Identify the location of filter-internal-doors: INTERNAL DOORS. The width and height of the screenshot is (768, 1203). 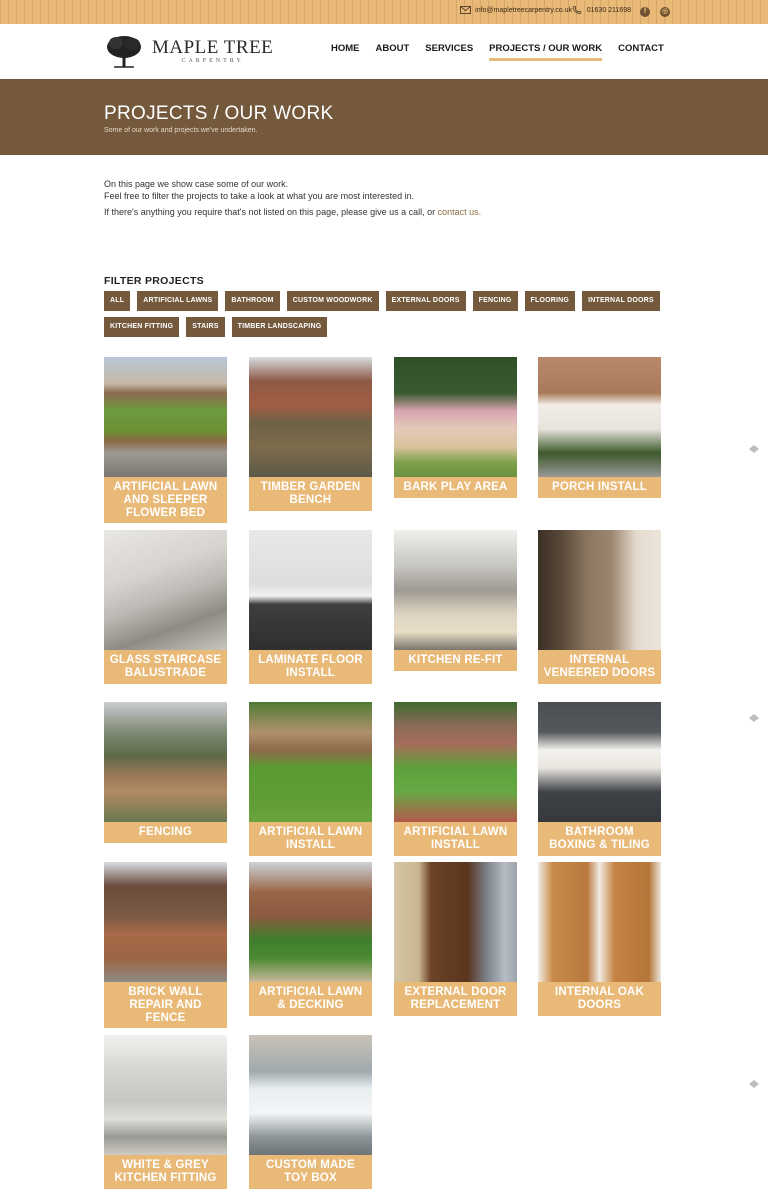
(621, 301).